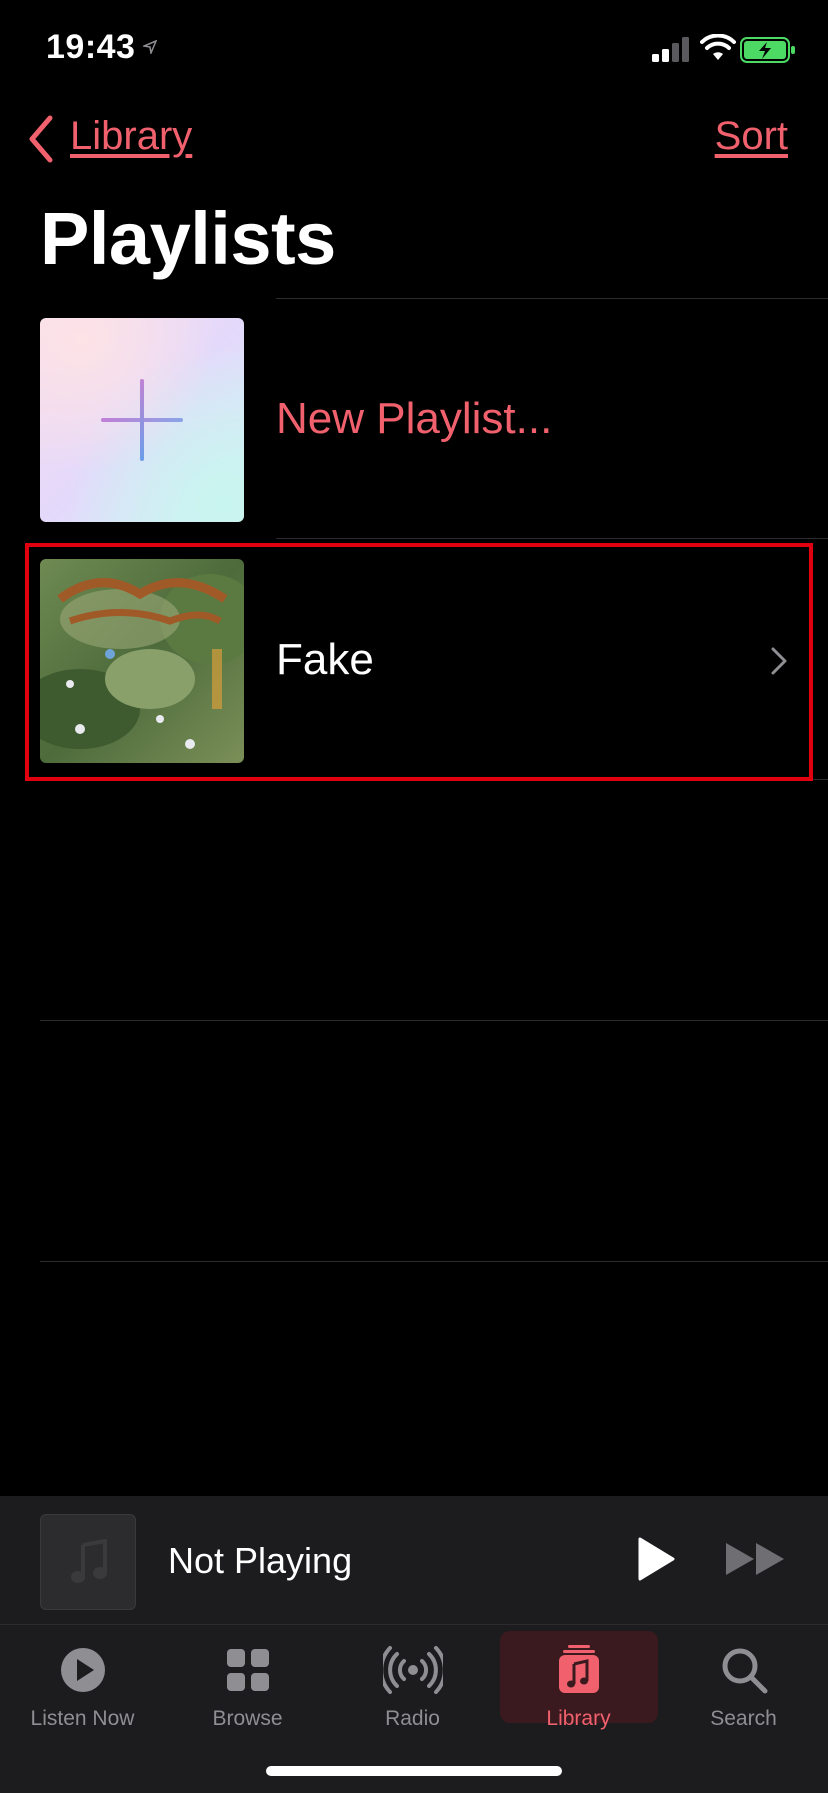 This screenshot has width=828, height=1793. I want to click on search-icon, so click(744, 1671).